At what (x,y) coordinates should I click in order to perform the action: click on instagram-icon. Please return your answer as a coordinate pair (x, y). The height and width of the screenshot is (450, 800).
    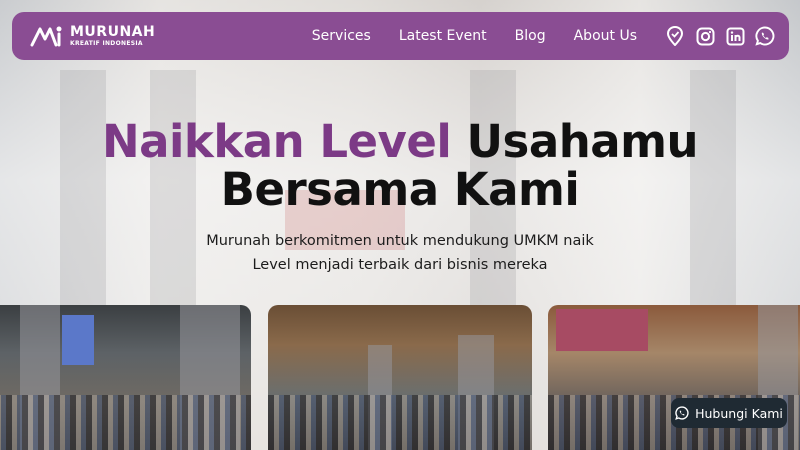
    Looking at the image, I should click on (705, 36).